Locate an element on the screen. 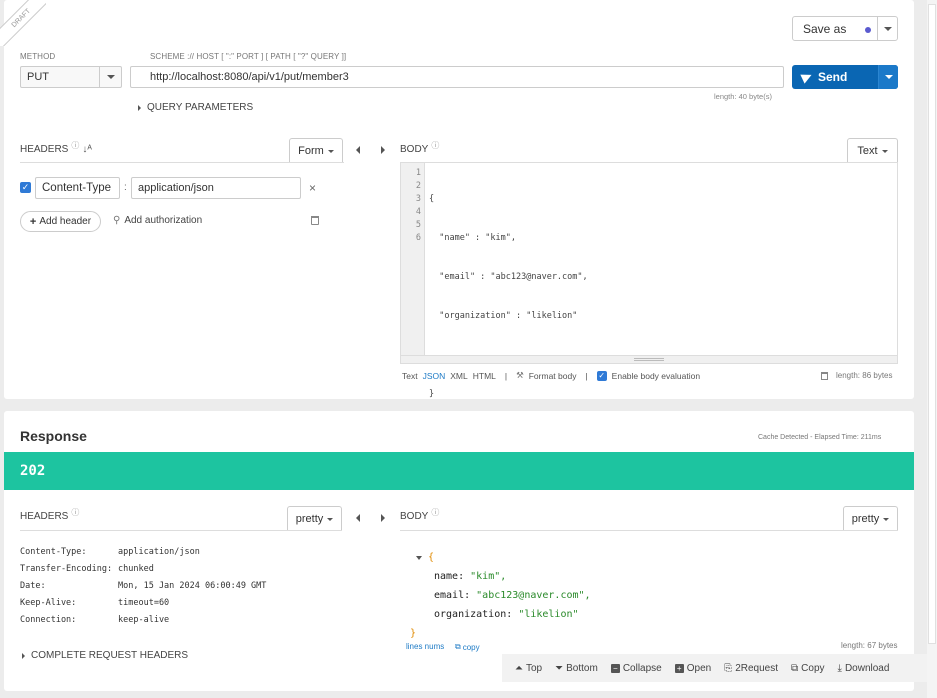 The width and height of the screenshot is (937, 698). add-header-label: Add header is located at coordinates (65, 221).